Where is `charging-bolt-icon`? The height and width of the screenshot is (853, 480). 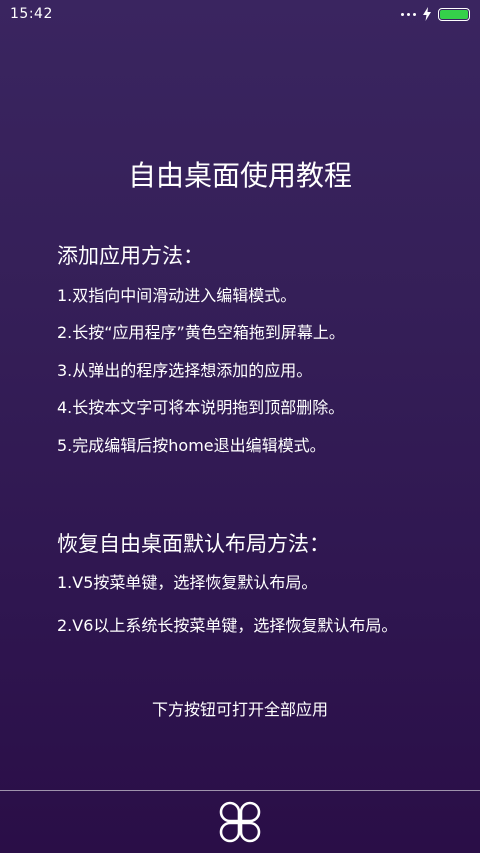 charging-bolt-icon is located at coordinates (427, 14).